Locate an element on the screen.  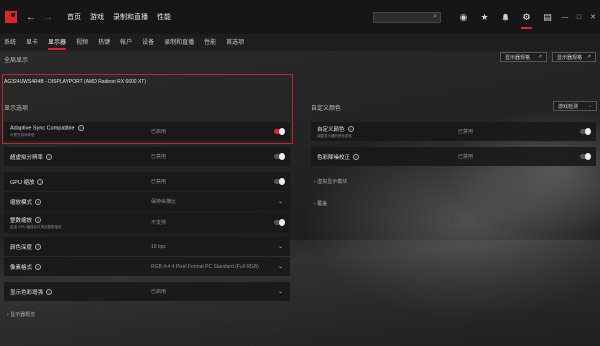
setting-row-virtual-super-resolution: 超虚拟分辨率? 已禁用 is located at coordinates (147, 156).